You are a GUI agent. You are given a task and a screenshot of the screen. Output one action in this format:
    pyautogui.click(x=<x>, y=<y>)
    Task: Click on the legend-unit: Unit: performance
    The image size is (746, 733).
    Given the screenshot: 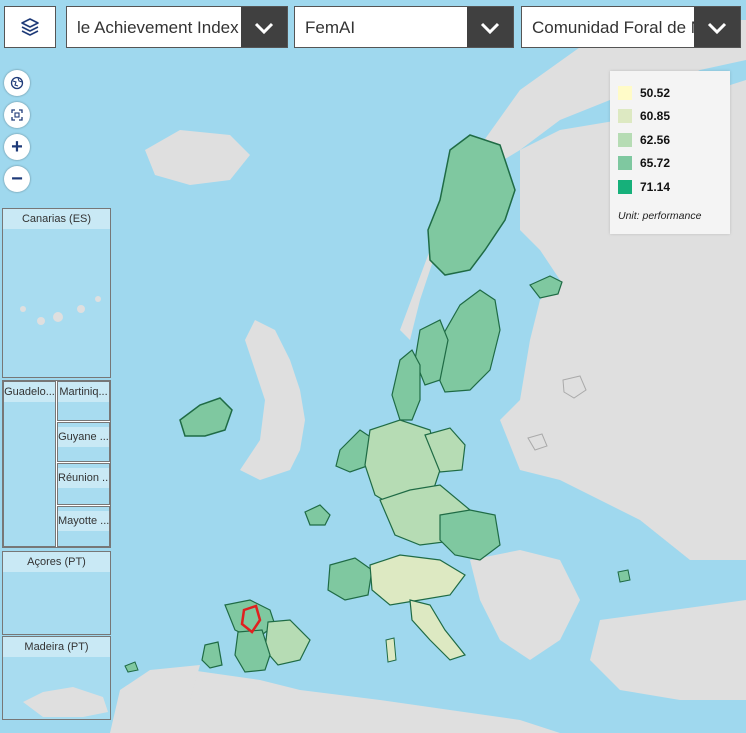 What is the action you would take?
    pyautogui.click(x=660, y=216)
    